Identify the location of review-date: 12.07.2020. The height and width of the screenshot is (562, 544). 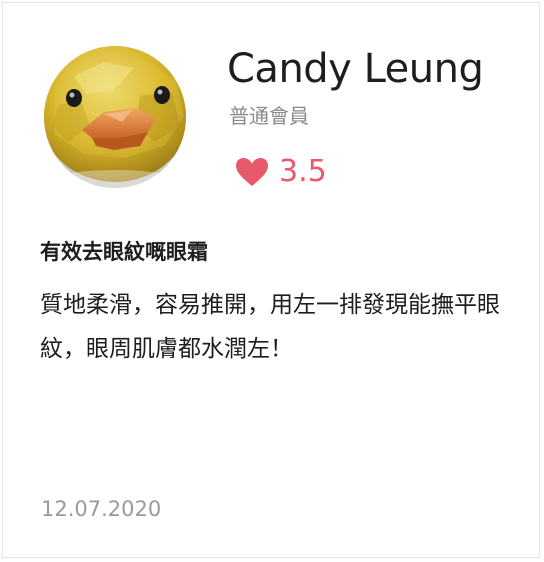
(101, 509).